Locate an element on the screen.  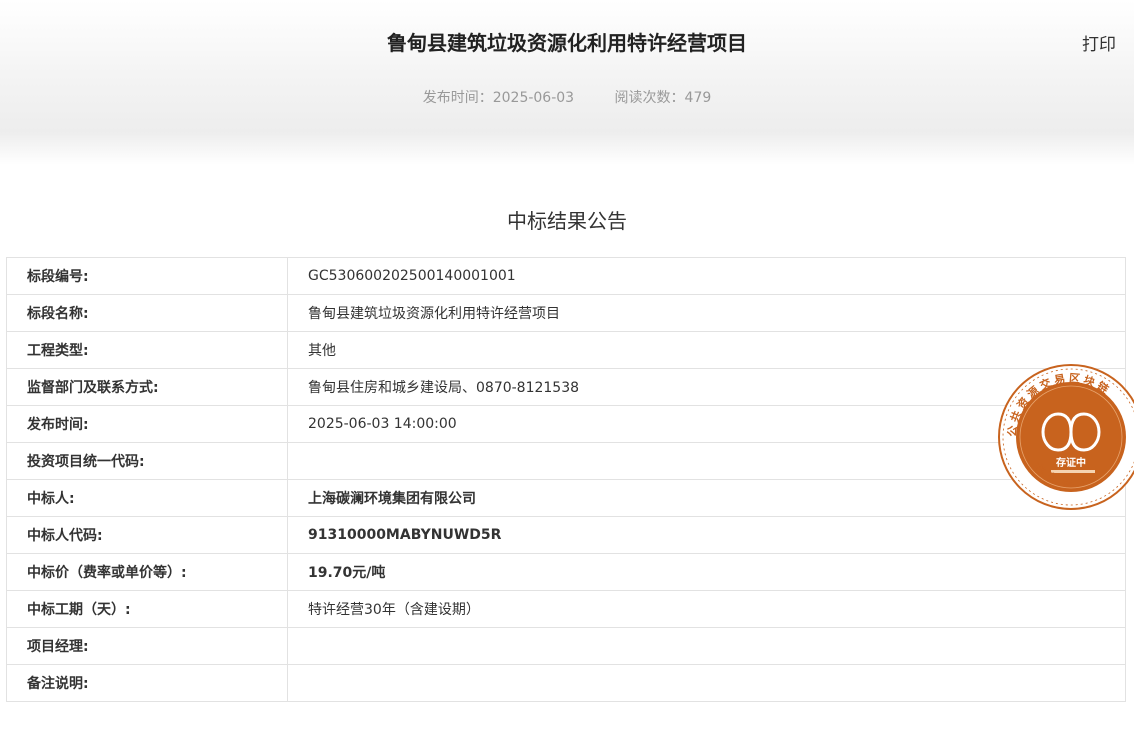
table-row: 标段编号: GC5306002025001400010​01 is located at coordinates (566, 276).